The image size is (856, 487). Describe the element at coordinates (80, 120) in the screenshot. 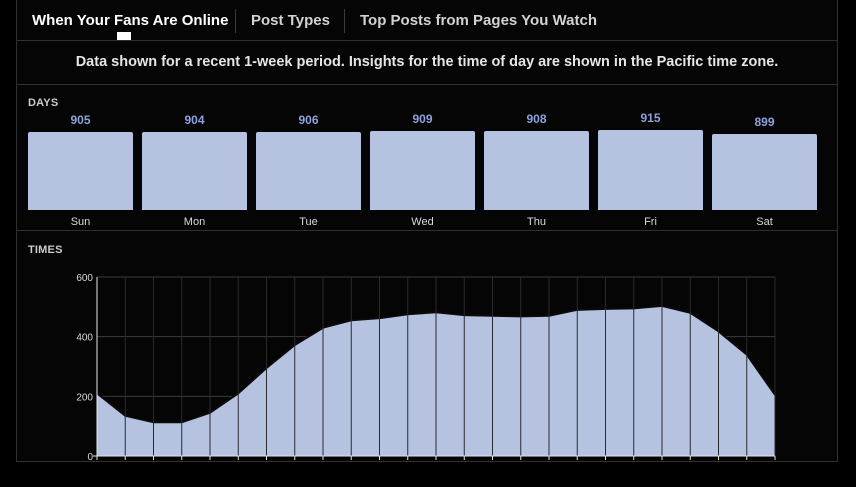

I see `day-value-label: 905` at that location.